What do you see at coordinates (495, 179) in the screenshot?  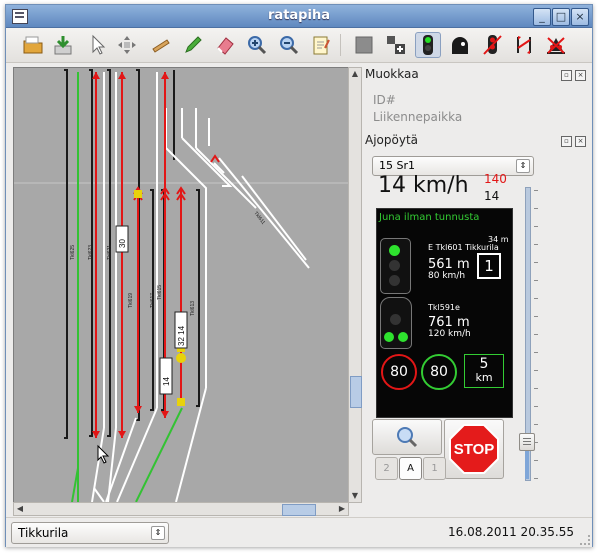 I see `target-speed: 140` at bounding box center [495, 179].